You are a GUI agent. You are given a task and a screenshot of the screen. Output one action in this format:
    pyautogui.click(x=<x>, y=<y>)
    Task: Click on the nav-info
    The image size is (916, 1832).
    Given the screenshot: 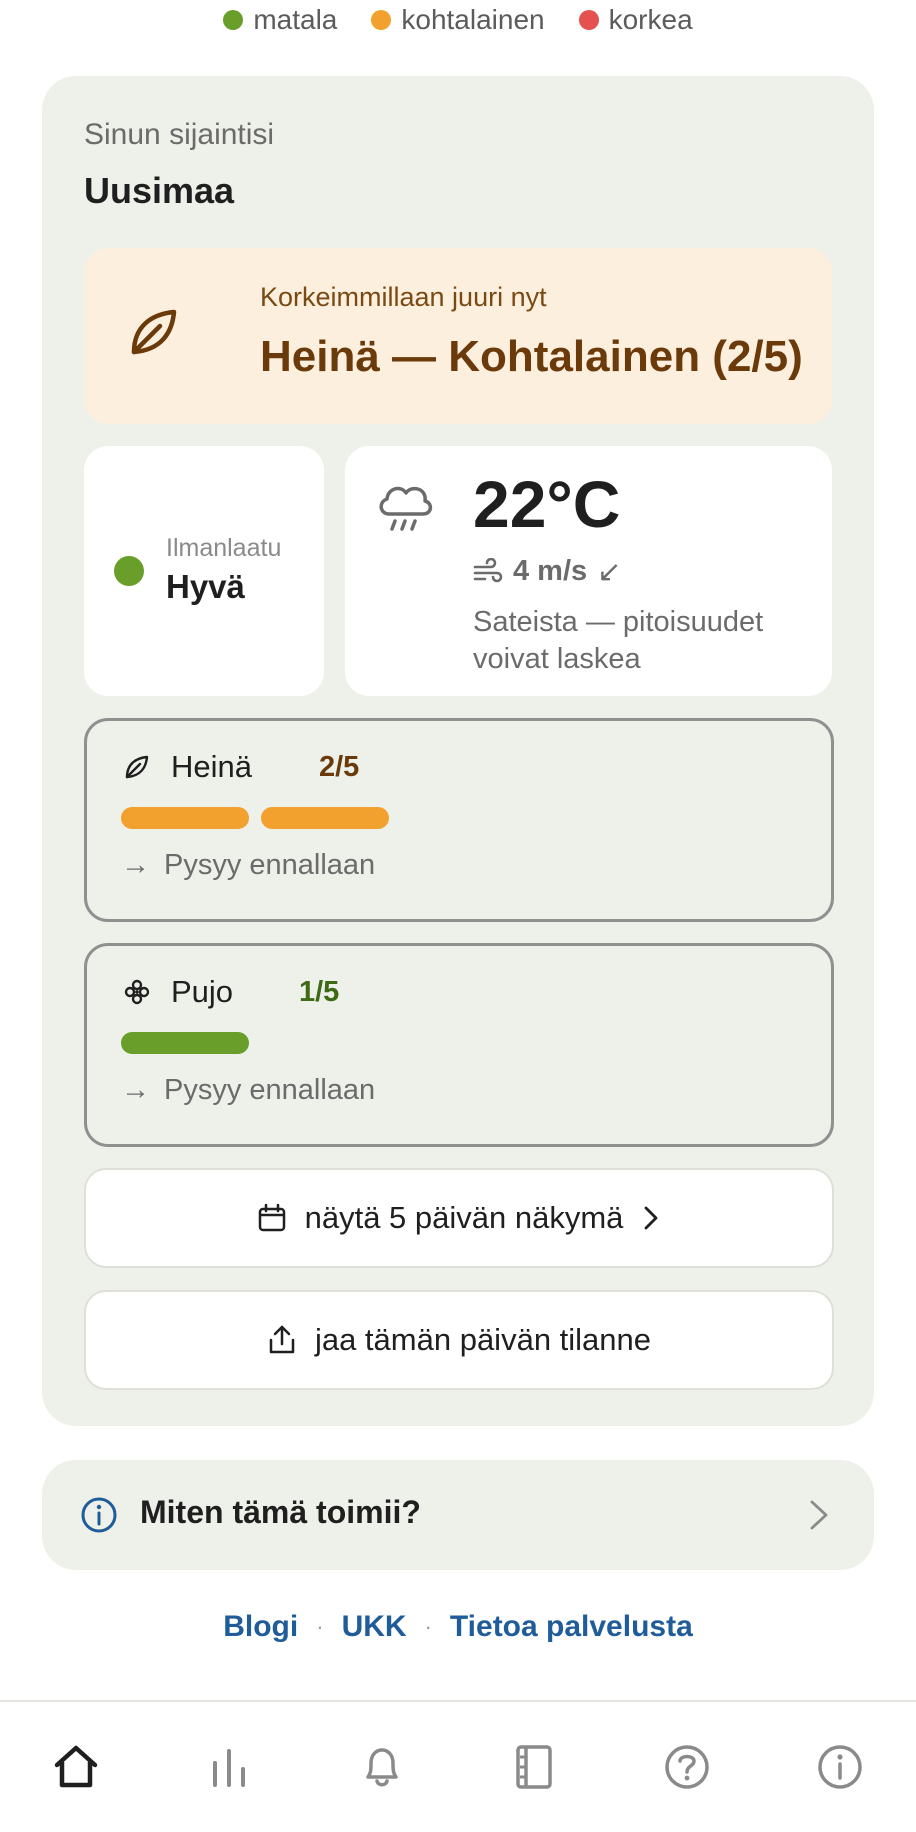 What is the action you would take?
    pyautogui.click(x=840, y=1767)
    